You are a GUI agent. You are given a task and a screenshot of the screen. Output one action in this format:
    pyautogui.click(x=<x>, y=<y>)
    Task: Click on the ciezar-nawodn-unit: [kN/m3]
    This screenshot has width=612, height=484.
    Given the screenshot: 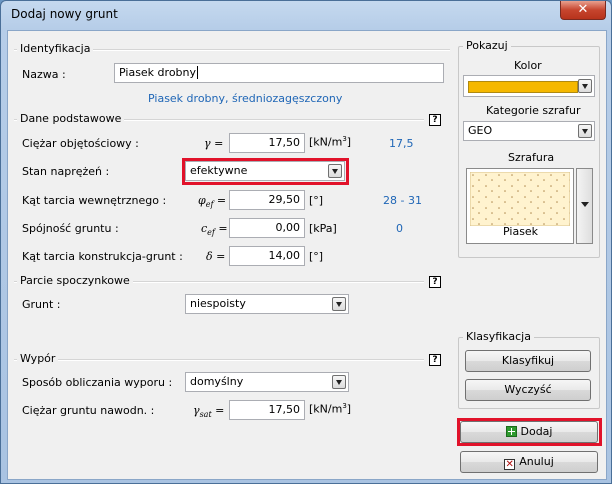 What is the action you would take?
    pyautogui.click(x=330, y=409)
    